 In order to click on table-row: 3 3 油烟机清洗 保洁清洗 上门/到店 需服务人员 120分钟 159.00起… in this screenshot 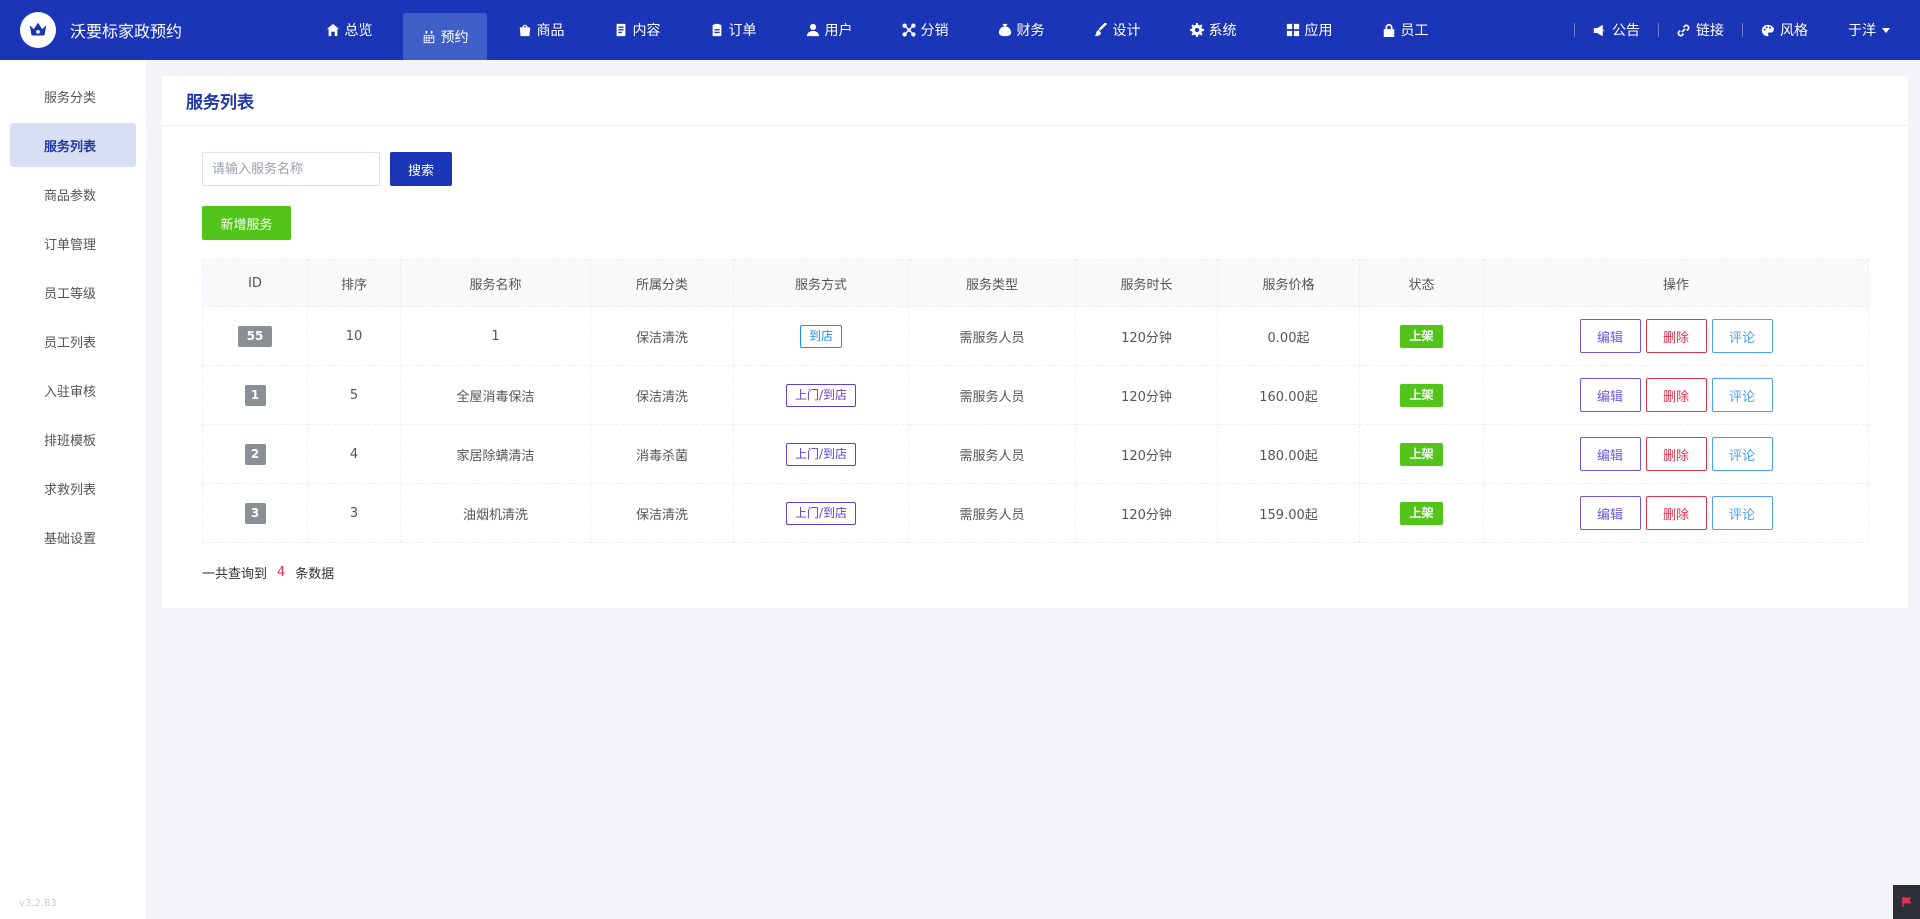, I will do `click(1035, 513)`.